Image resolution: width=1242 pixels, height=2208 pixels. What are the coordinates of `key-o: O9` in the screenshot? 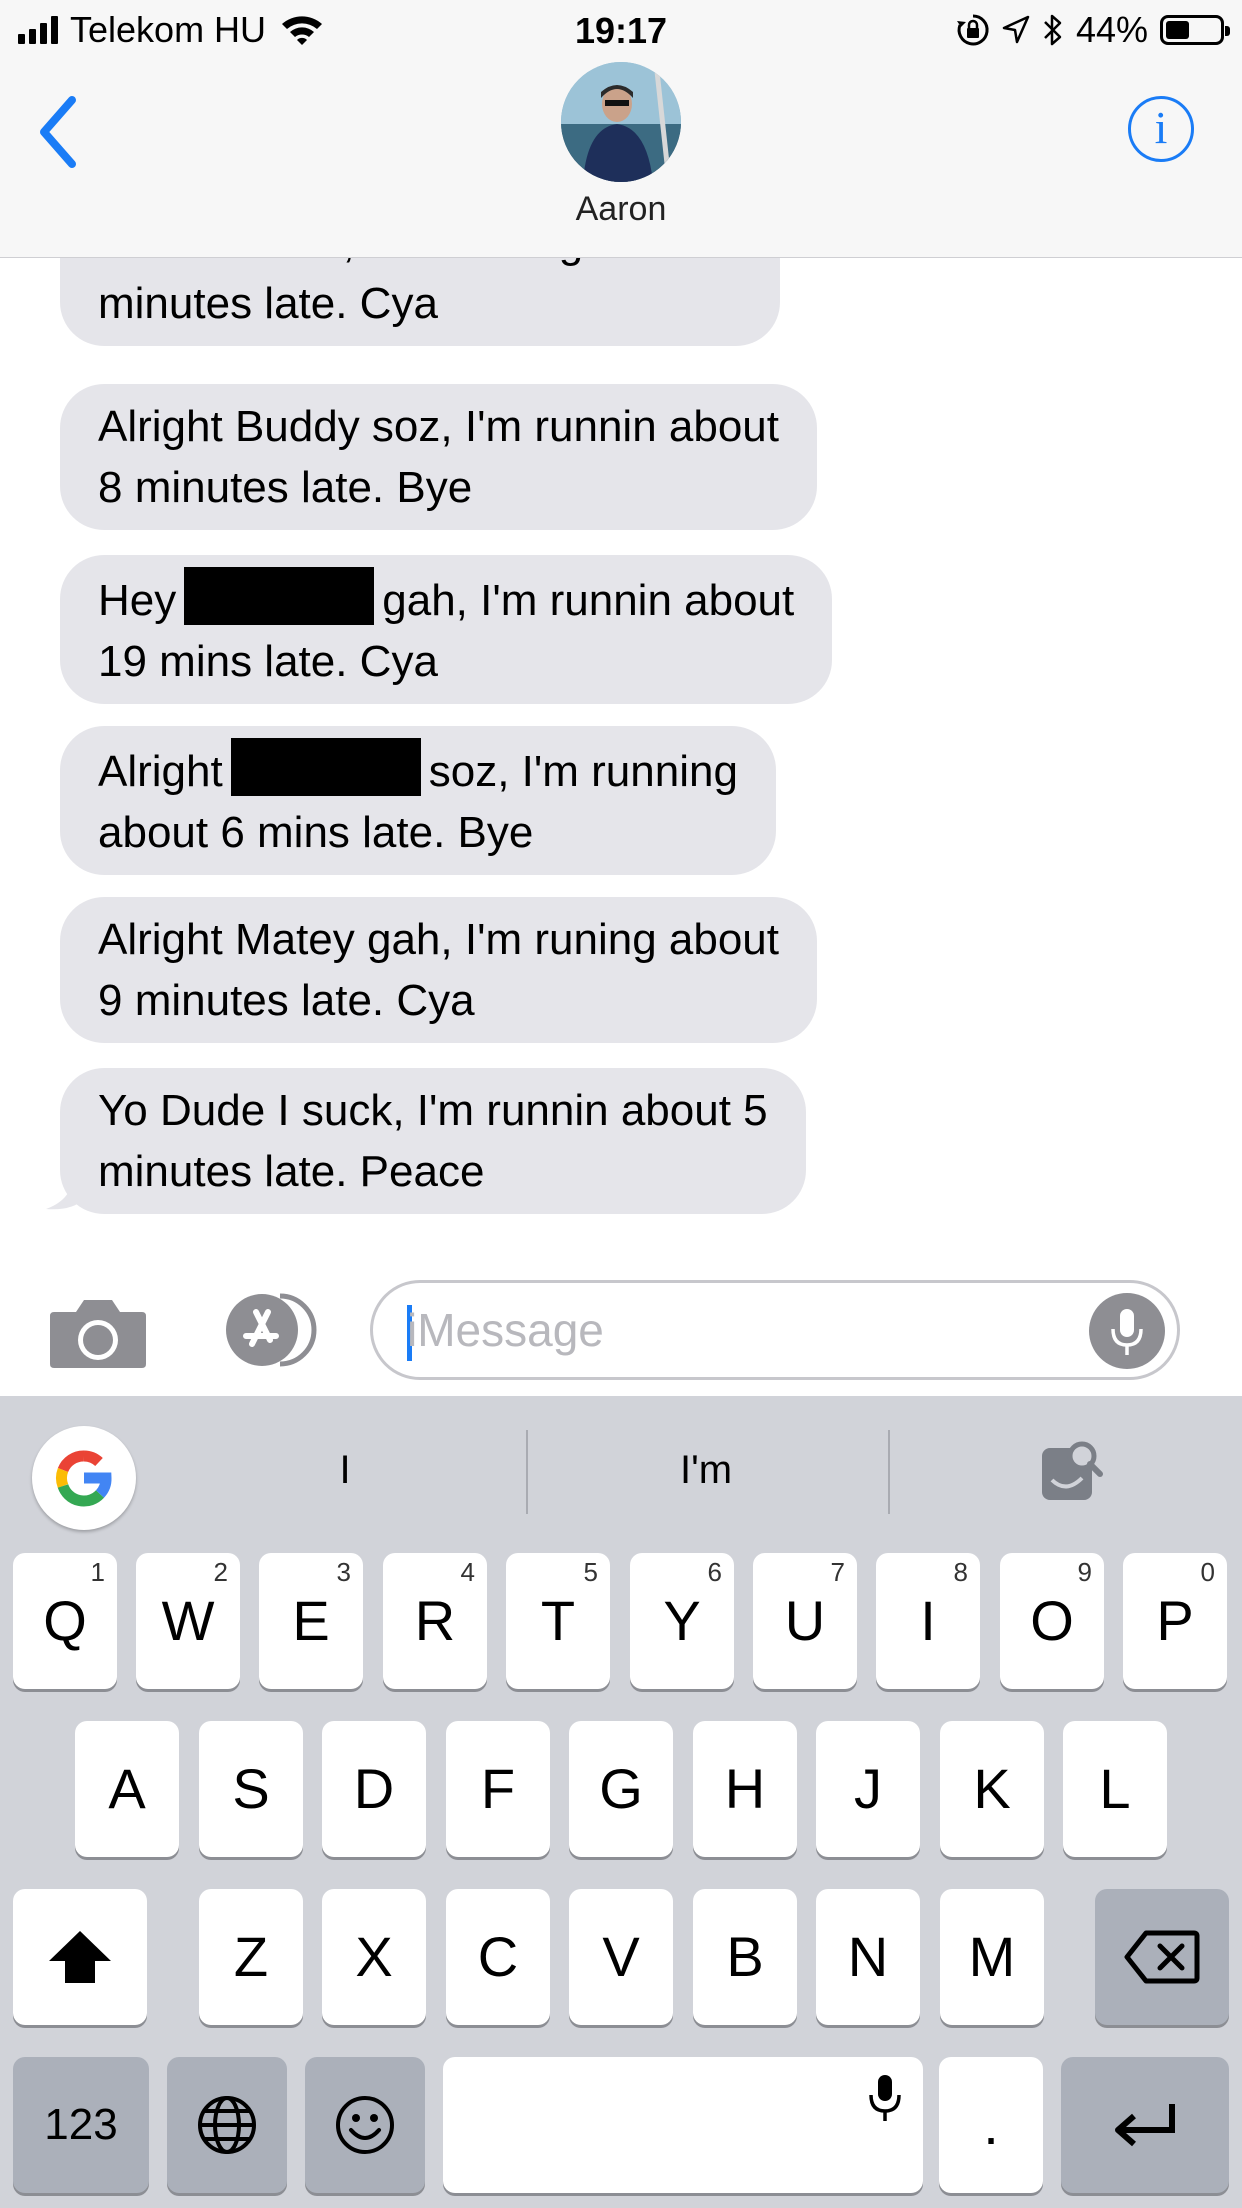 It's located at (1052, 1621).